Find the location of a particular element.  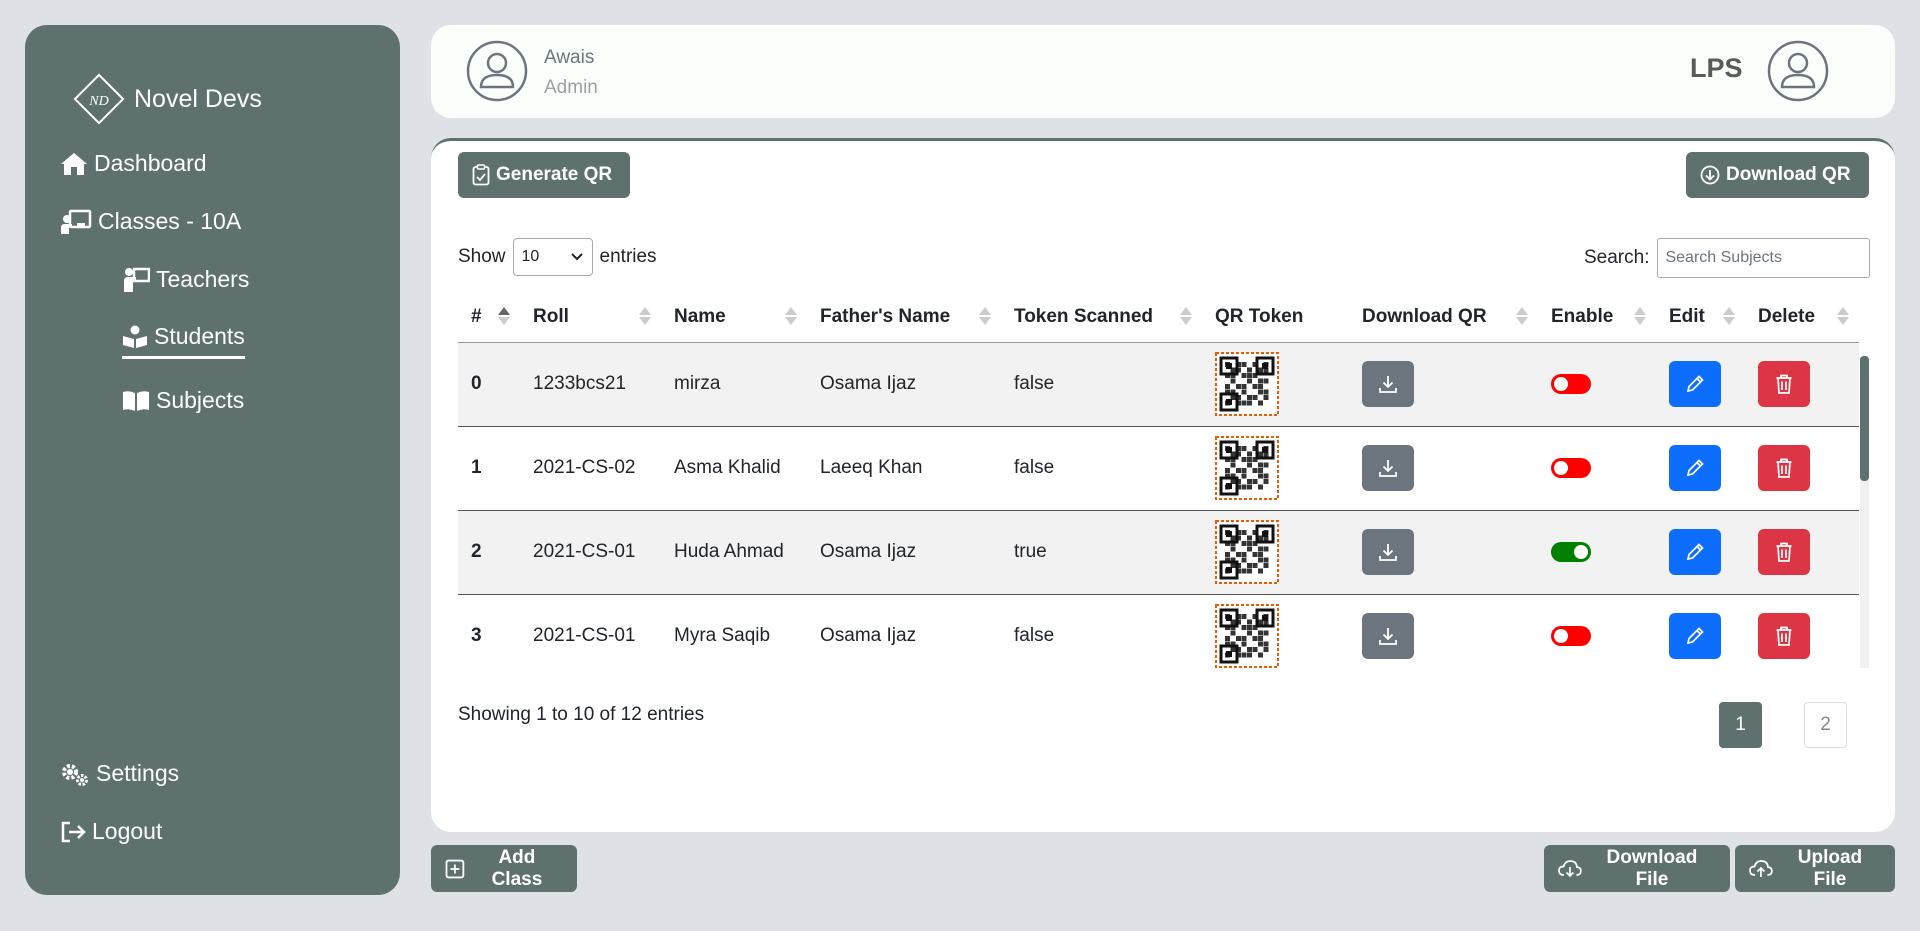

sidebar-item-classes: Classes - 10A is located at coordinates (150, 221).